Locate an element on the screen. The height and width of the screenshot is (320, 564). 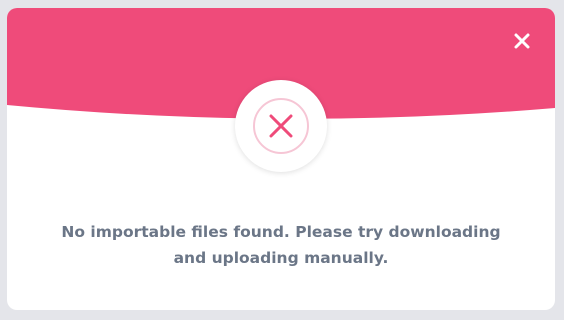
error-status-badge is located at coordinates (281, 126).